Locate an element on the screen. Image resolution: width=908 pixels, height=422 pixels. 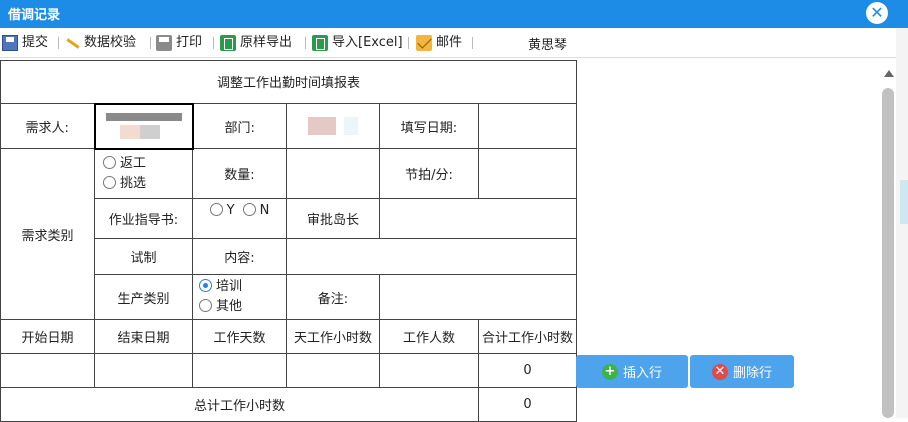
dept-label: 部门: is located at coordinates (239, 126).